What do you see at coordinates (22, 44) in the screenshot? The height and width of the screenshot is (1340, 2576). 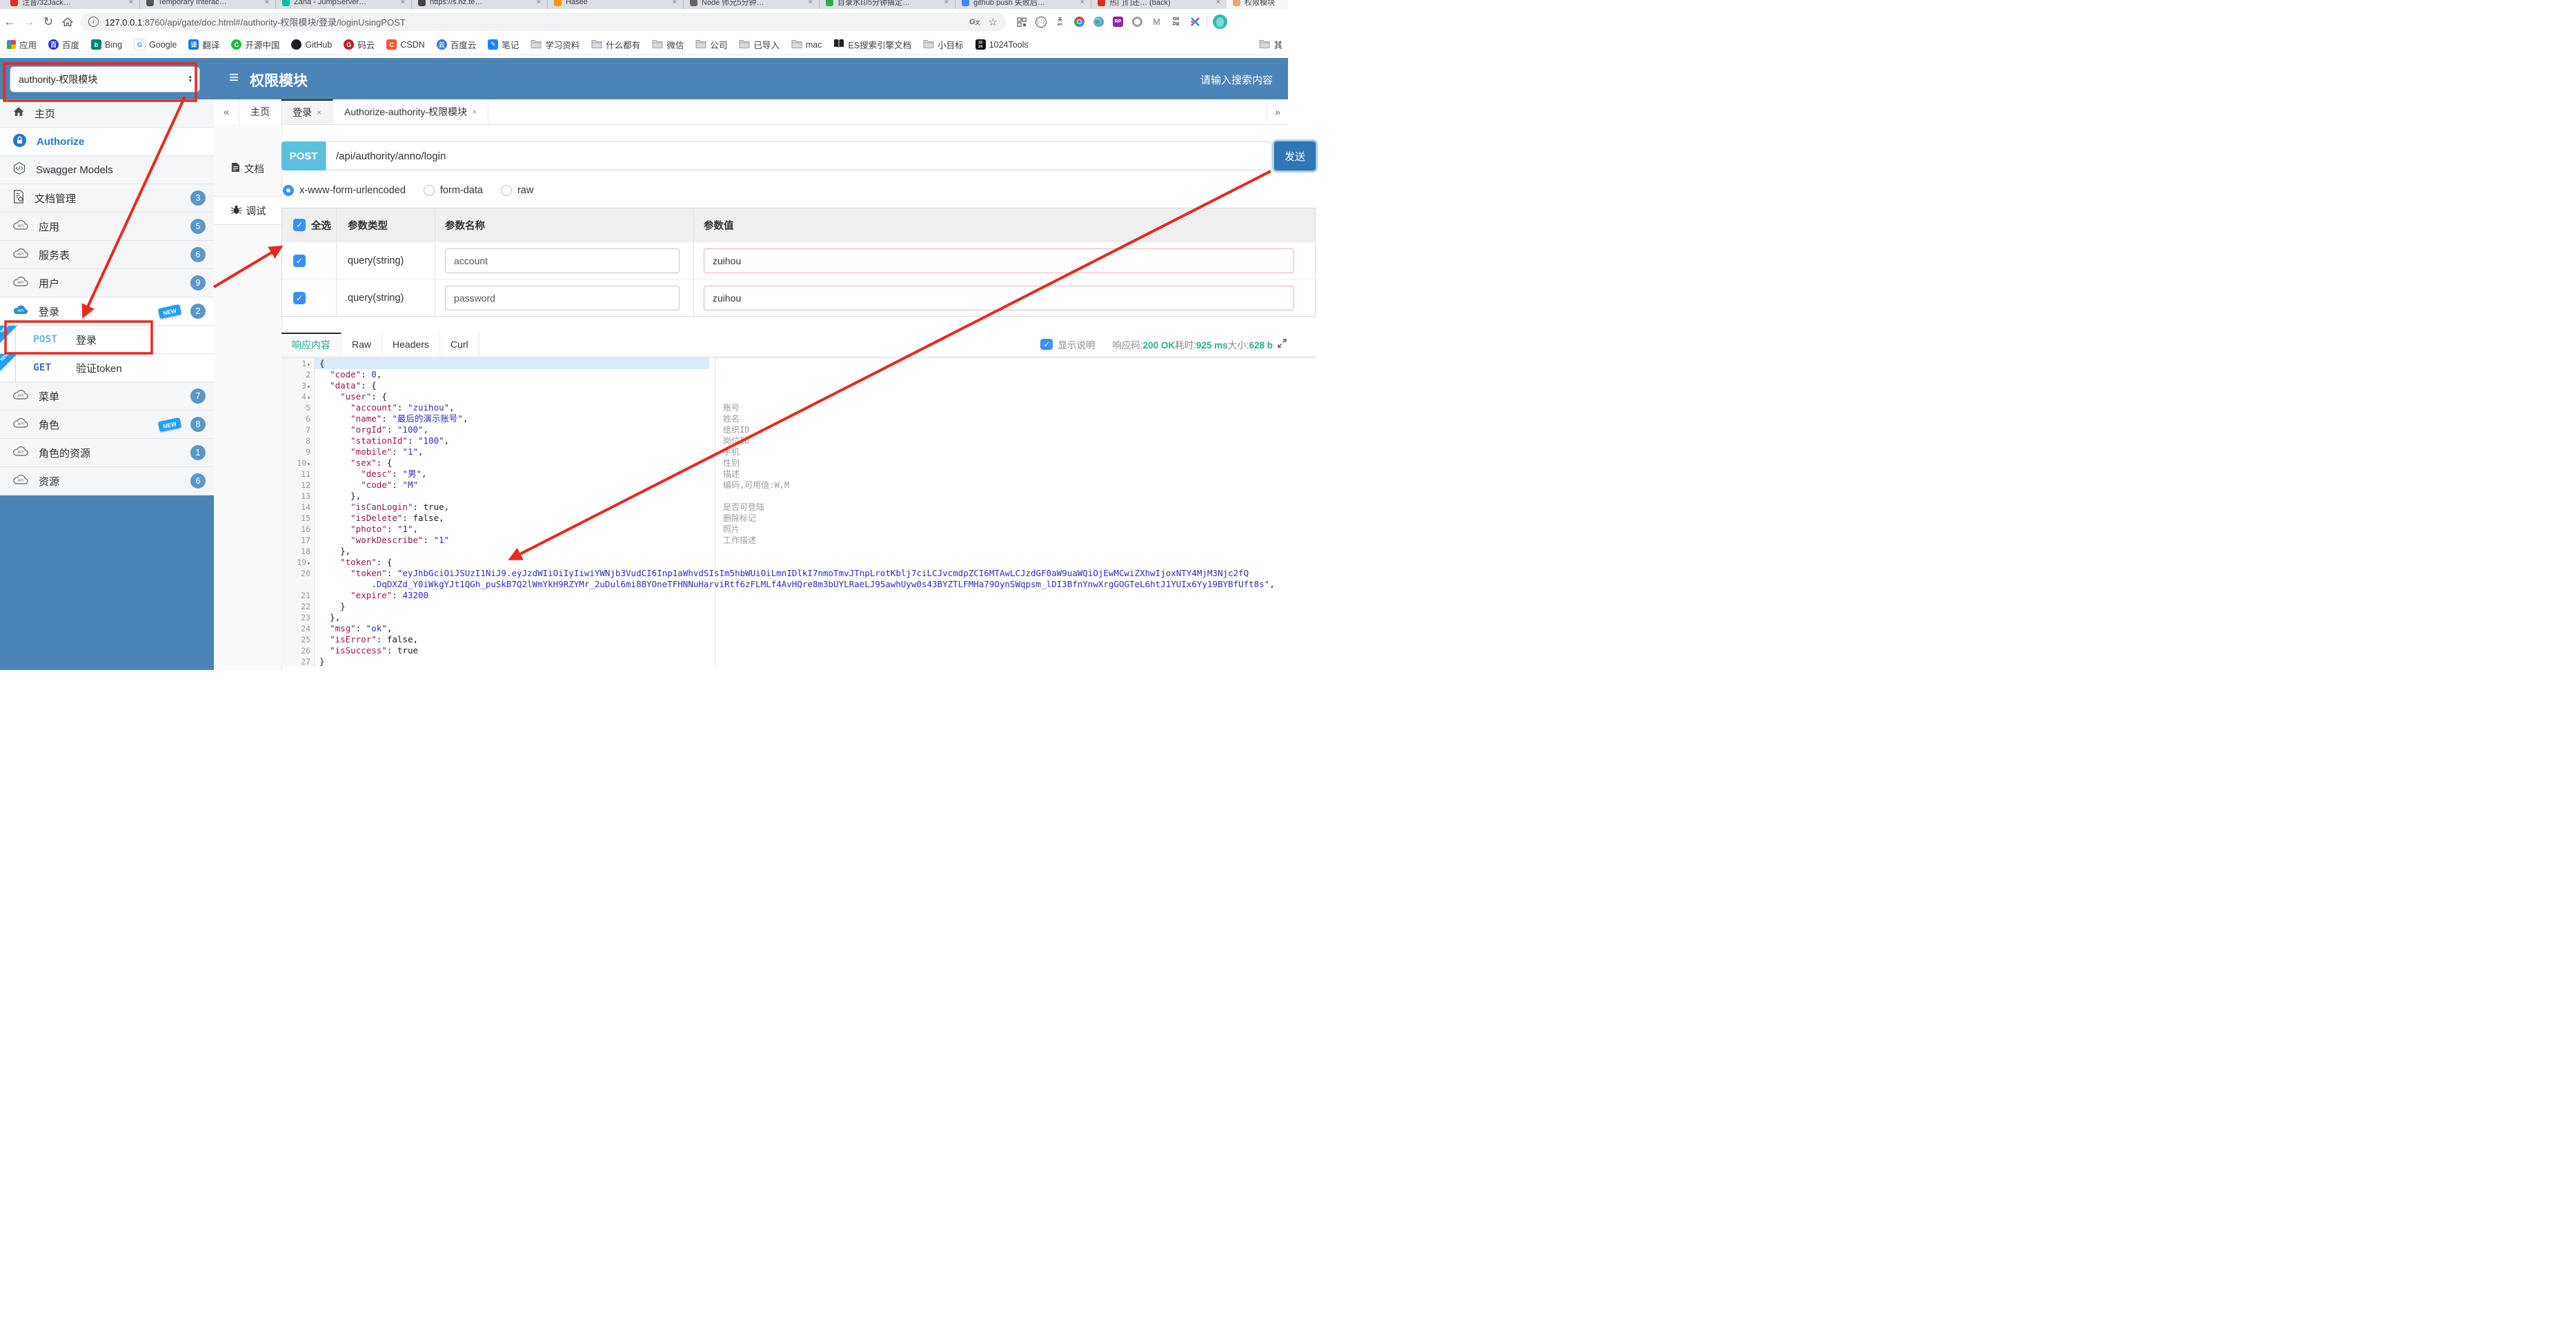 I see `bookmark-item: 应用` at bounding box center [22, 44].